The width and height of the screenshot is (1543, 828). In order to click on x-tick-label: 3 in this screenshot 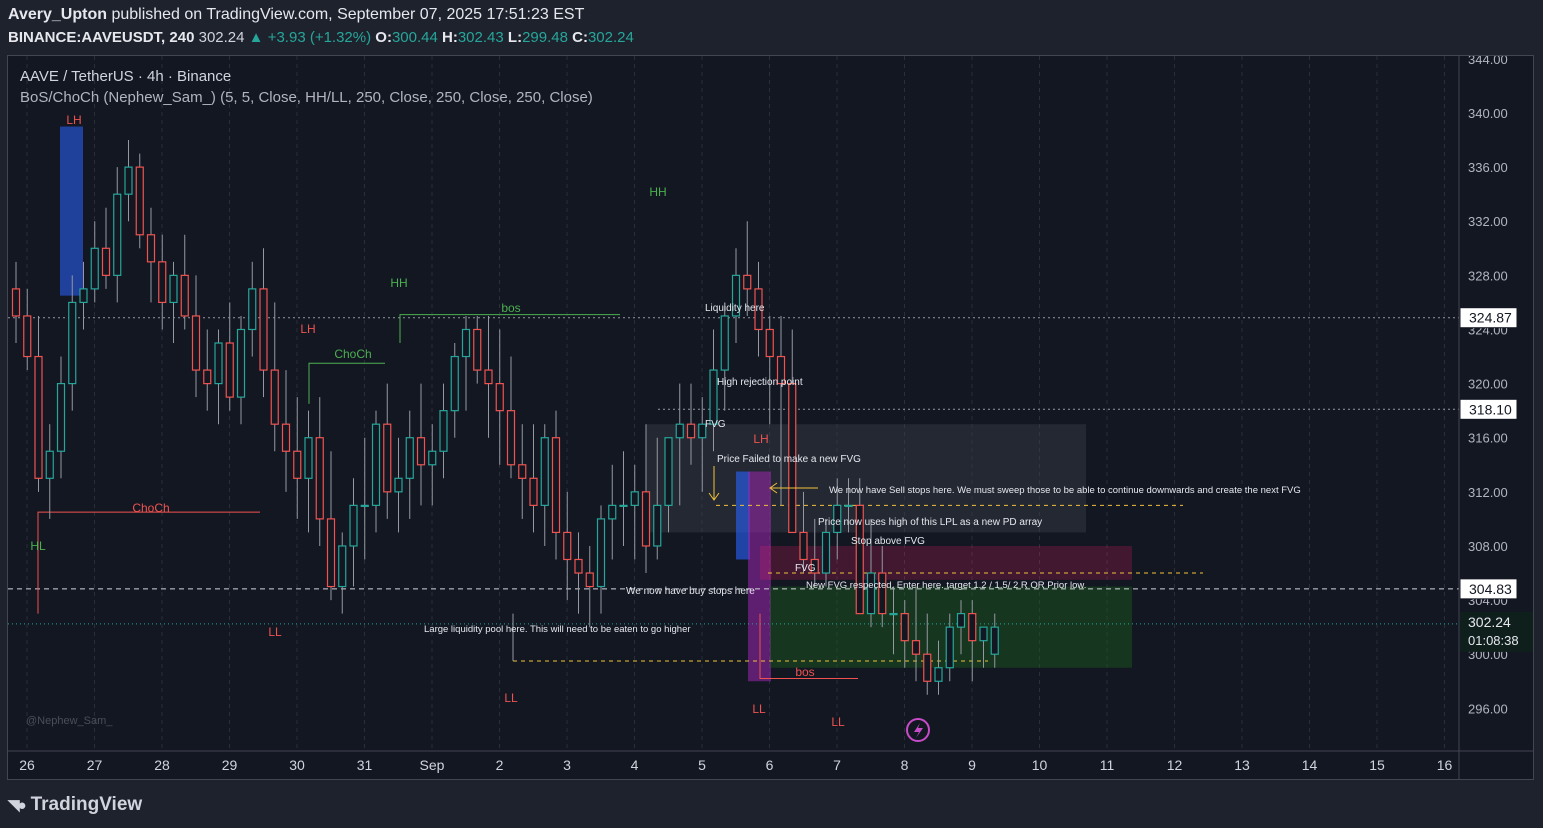, I will do `click(567, 765)`.